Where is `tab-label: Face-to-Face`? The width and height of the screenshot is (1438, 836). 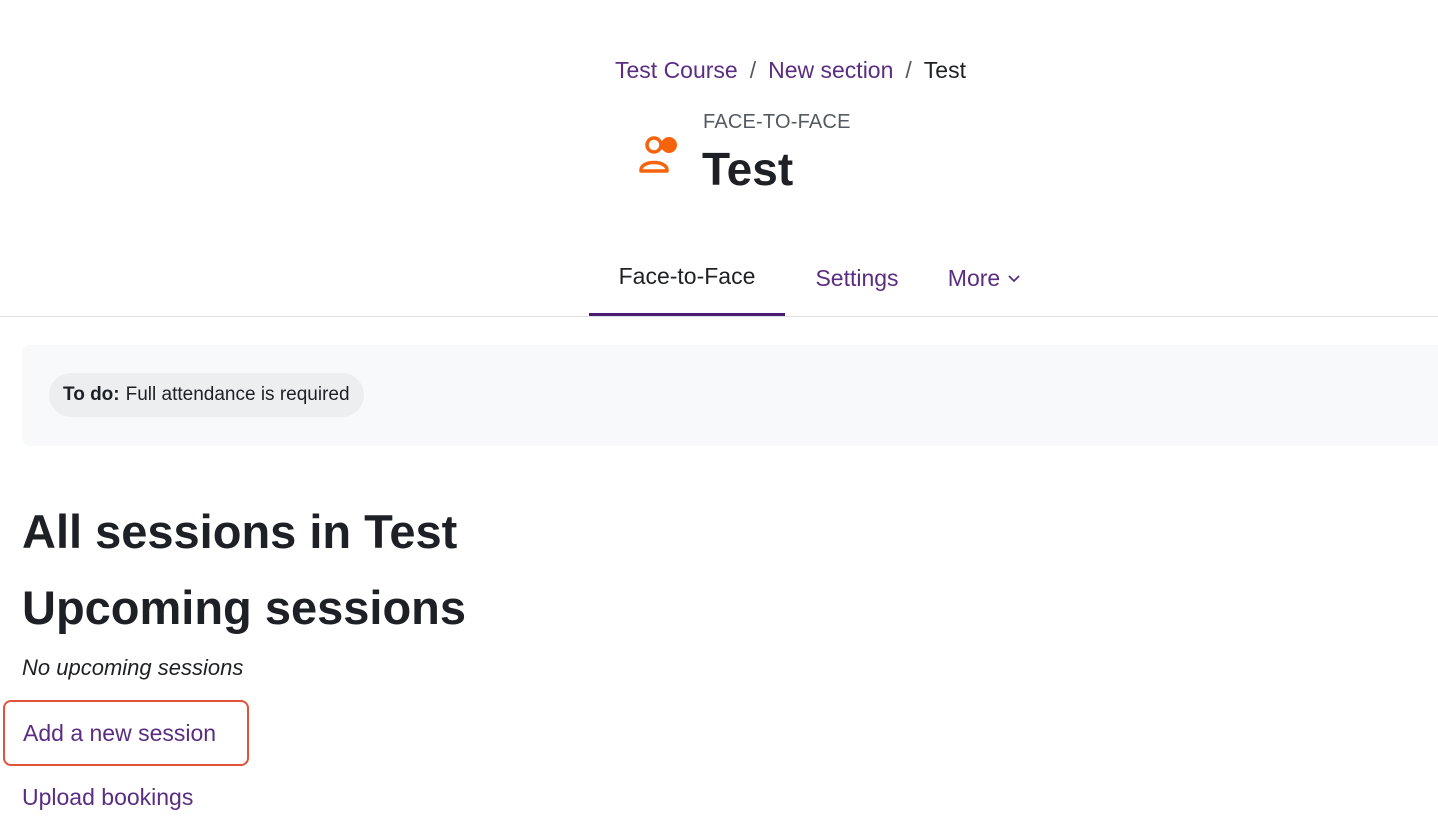
tab-label: Face-to-Face is located at coordinates (687, 276).